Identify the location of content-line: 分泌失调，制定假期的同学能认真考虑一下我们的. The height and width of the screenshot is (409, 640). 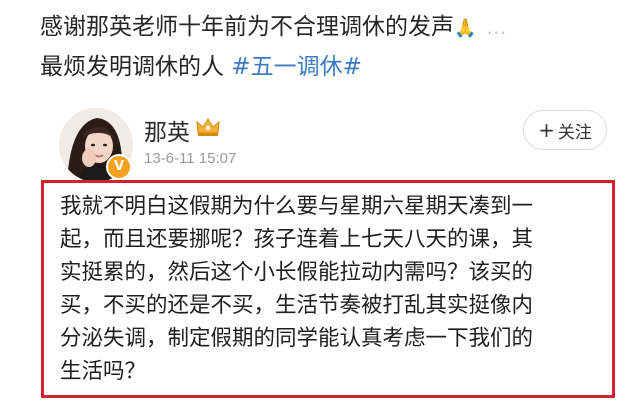
(297, 338).